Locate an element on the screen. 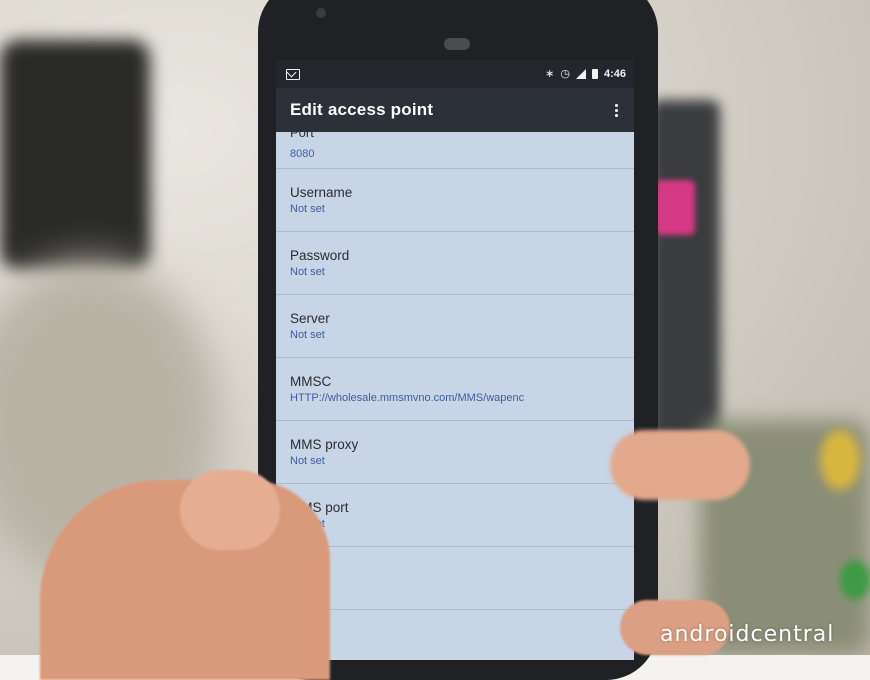 This screenshot has height=680, width=870. setting-title: MMSC is located at coordinates (311, 381).